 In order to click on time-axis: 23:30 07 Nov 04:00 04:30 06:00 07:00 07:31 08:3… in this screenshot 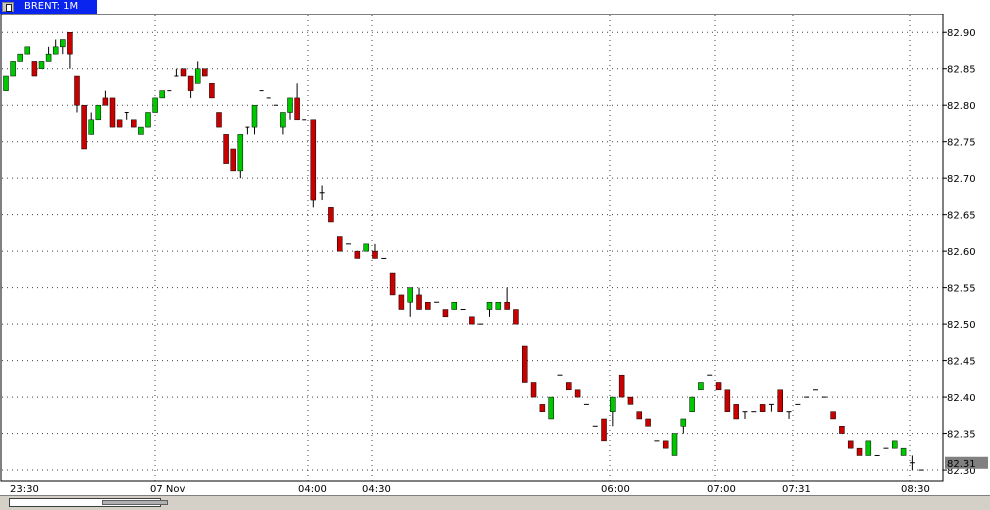, I will do `click(470, 489)`.